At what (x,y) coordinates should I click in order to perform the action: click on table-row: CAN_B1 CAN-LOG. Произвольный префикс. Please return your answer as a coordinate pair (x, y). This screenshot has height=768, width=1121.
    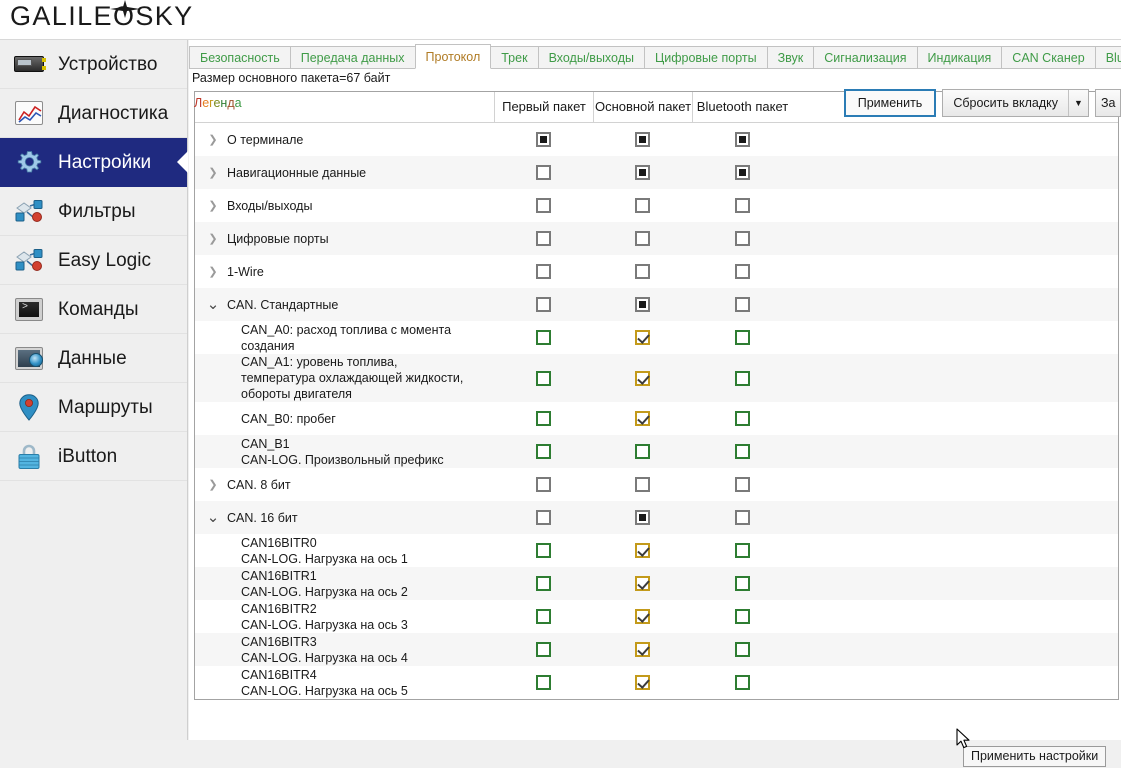
    Looking at the image, I should click on (656, 451).